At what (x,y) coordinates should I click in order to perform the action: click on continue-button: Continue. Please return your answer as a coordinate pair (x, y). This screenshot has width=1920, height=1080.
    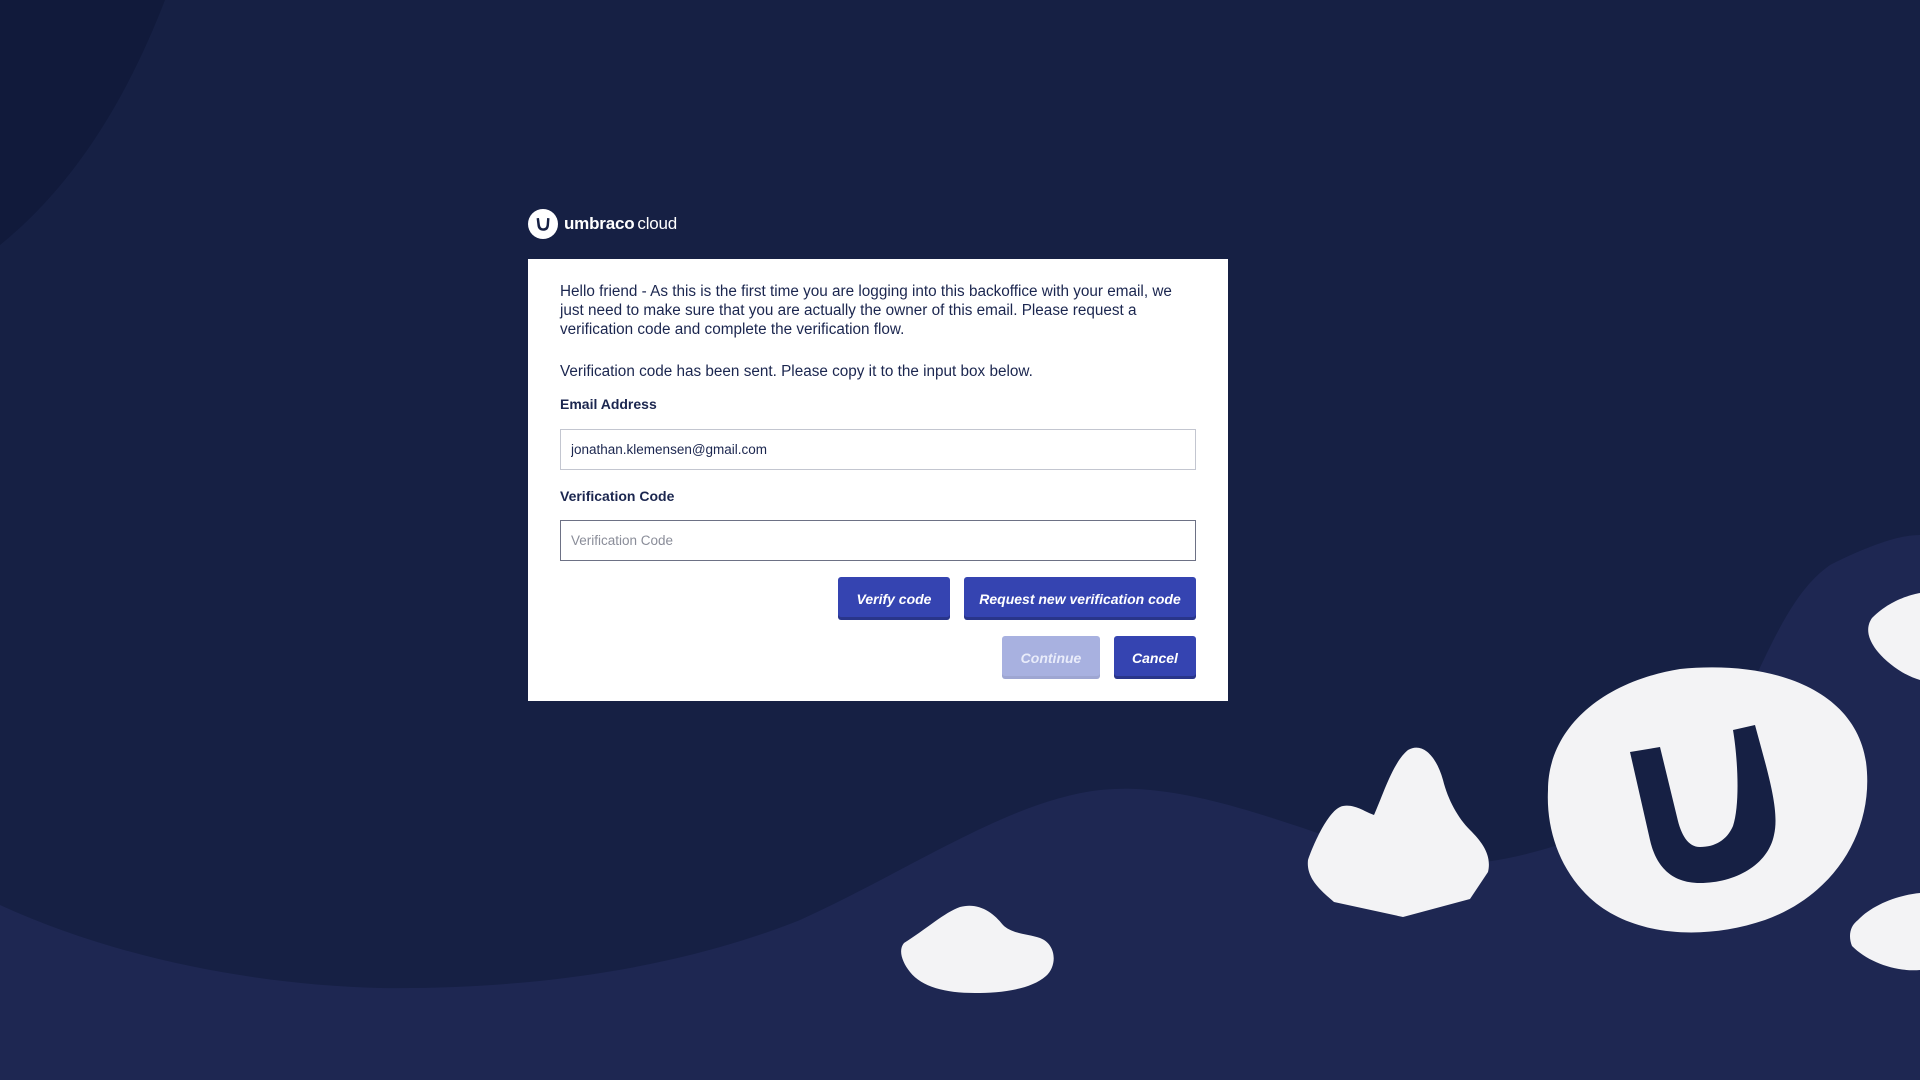
    Looking at the image, I should click on (1051, 657).